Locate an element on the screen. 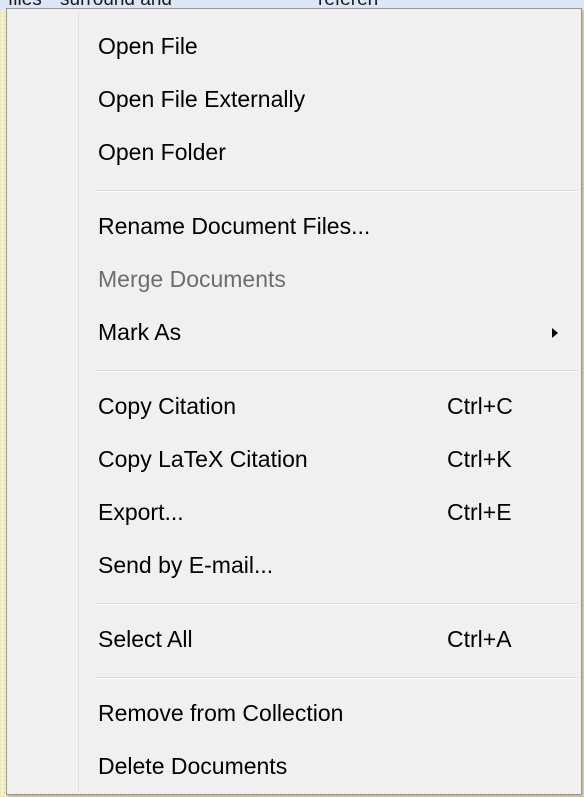 The image size is (584, 797). menu-item-shortcut: Ctrl+E is located at coordinates (479, 512).